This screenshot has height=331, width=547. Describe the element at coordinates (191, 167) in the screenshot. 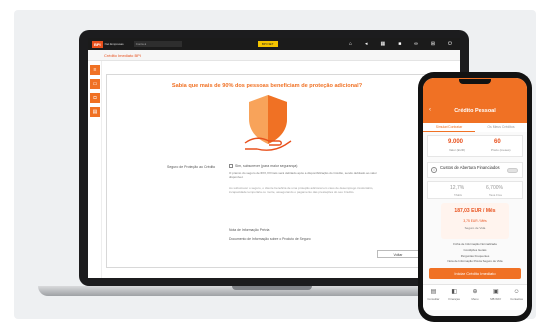

I see `insurance-label: Seguro de Proteção ao Crédito` at that location.